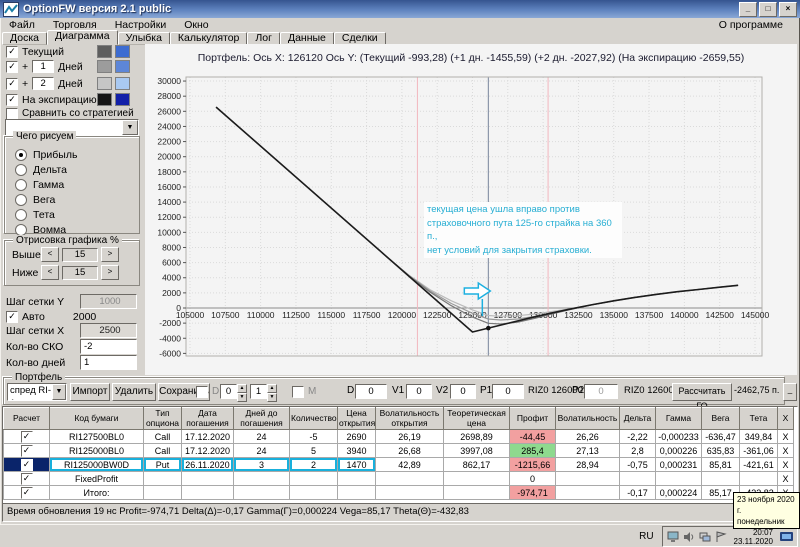 The image size is (800, 547). What do you see at coordinates (24, 38) in the screenshot?
I see `tab-Доска: Доска` at bounding box center [24, 38].